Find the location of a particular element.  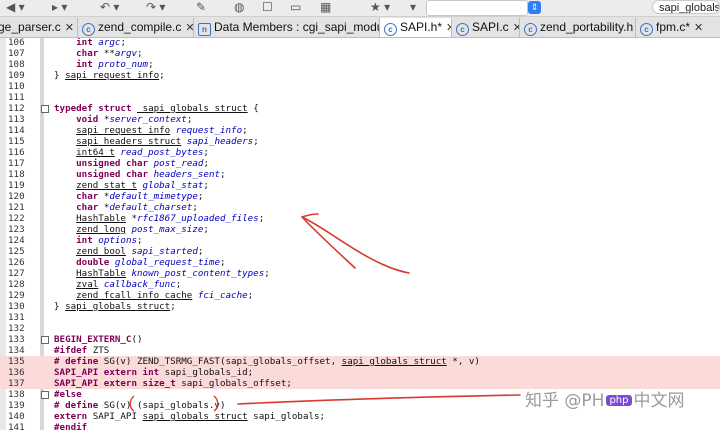

annotation-bracket is located at coordinates (174, 403).